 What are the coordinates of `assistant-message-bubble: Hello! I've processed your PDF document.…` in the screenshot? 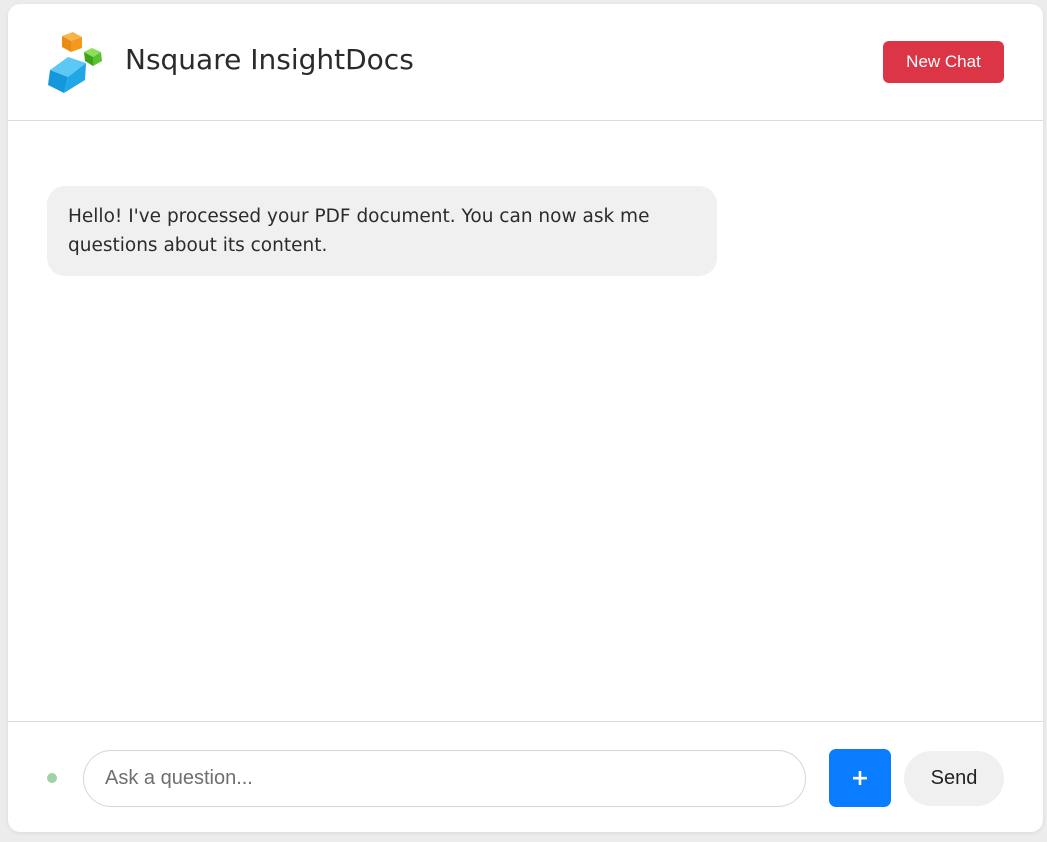 It's located at (382, 231).